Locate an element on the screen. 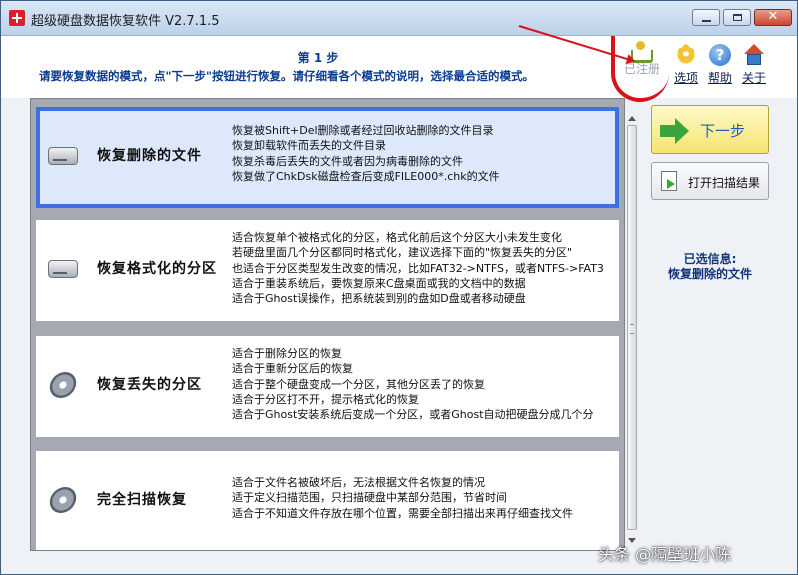 Image resolution: width=798 pixels, height=575 pixels. open-scan-results-button: 打开扫描结果 is located at coordinates (710, 181).